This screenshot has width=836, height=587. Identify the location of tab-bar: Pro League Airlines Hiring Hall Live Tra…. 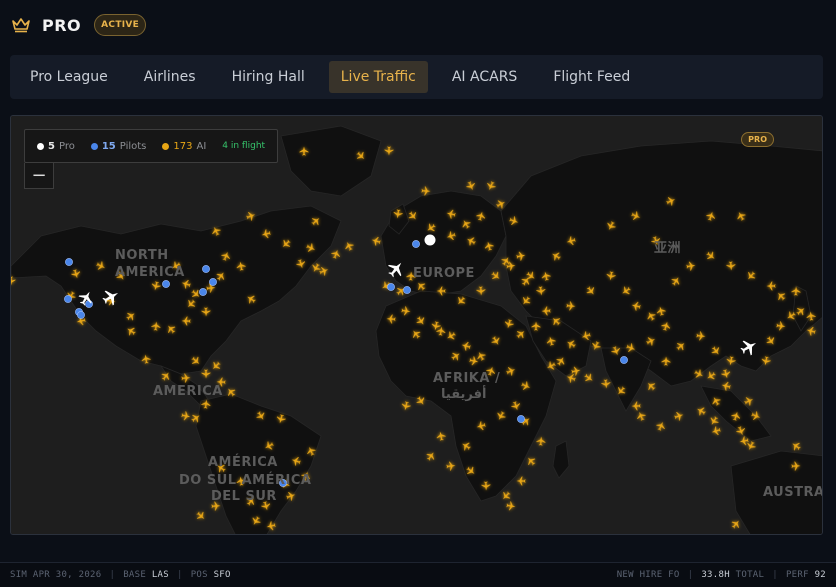
(416, 77).